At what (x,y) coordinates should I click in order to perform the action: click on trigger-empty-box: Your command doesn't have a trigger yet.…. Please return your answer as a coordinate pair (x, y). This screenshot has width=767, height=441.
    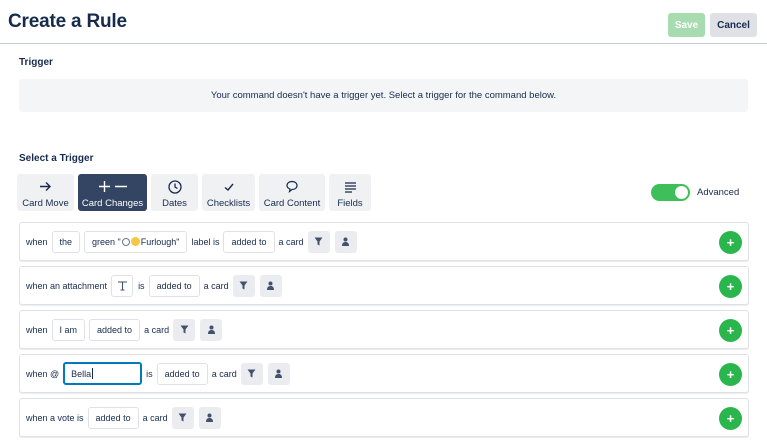
    Looking at the image, I should click on (383, 95).